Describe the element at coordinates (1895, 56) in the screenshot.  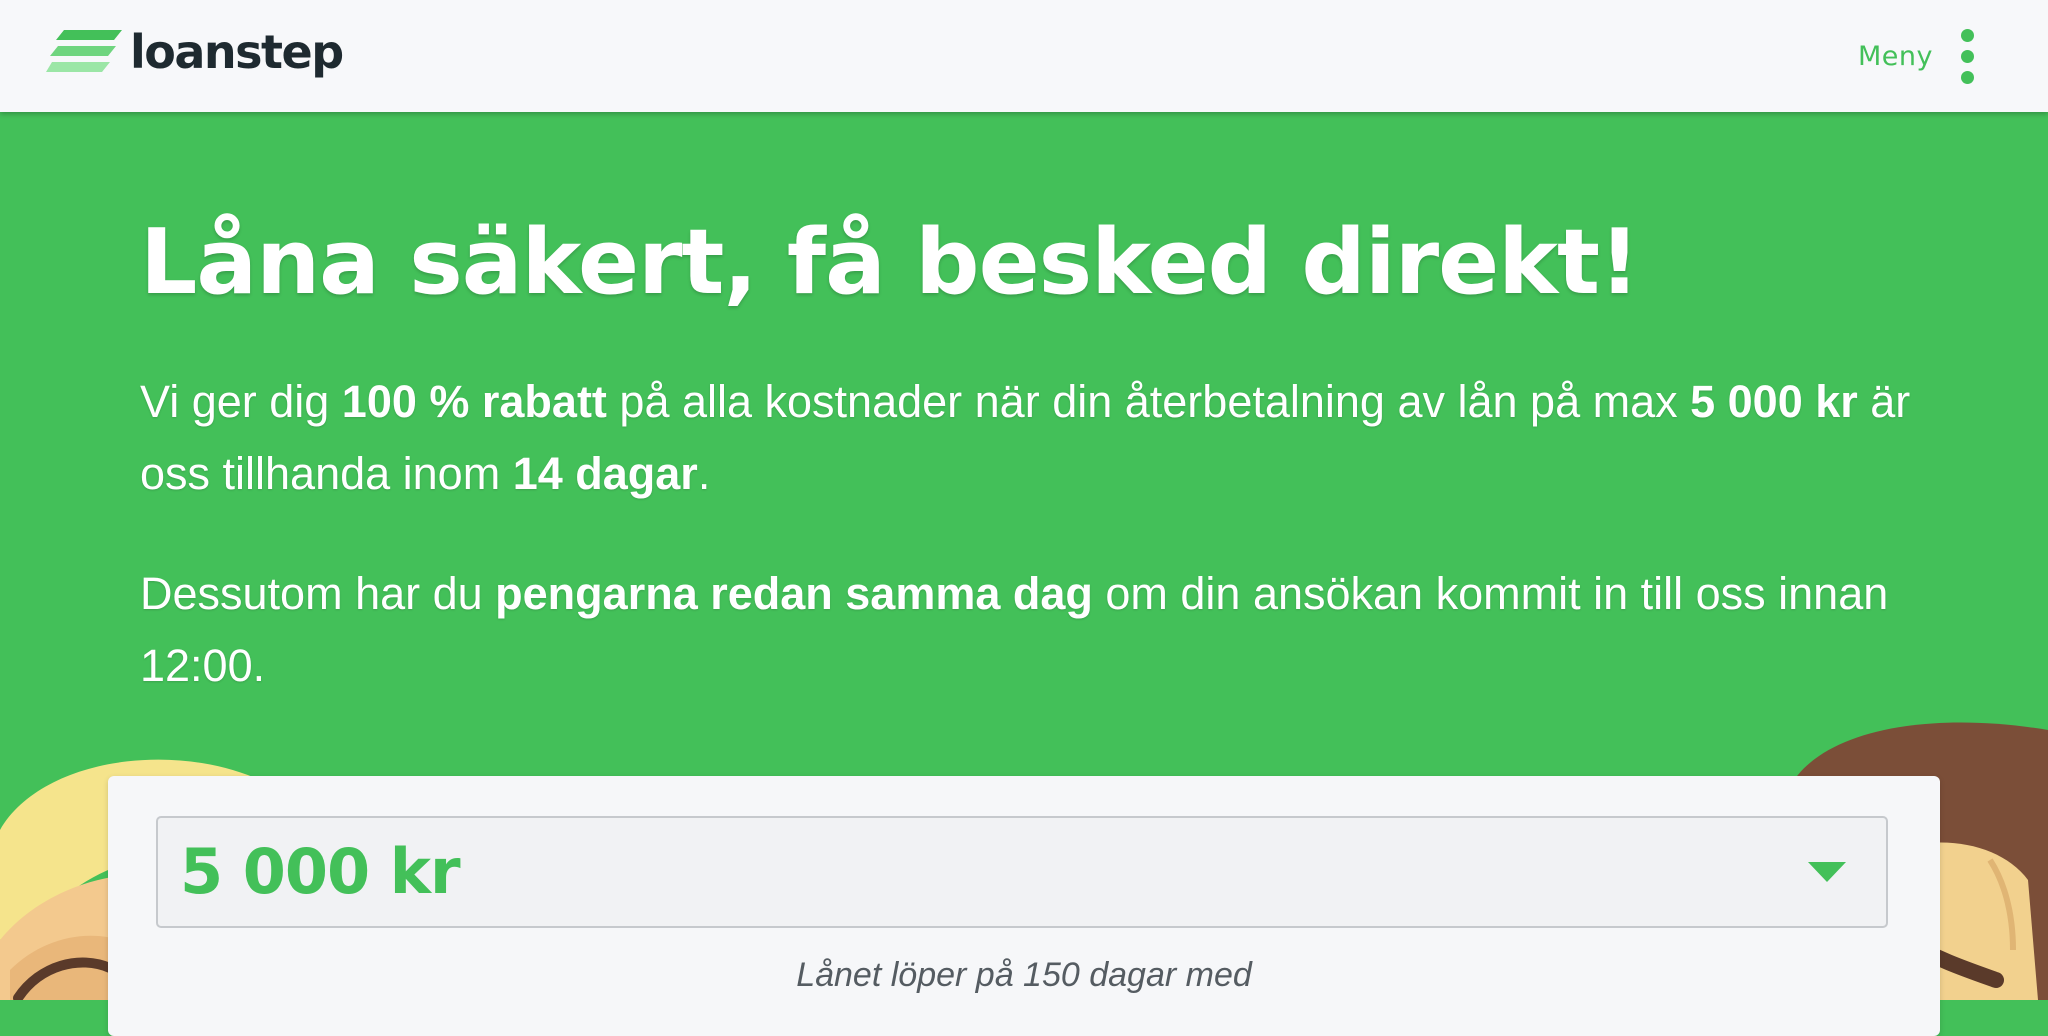
I see `menu-label: Meny` at that location.